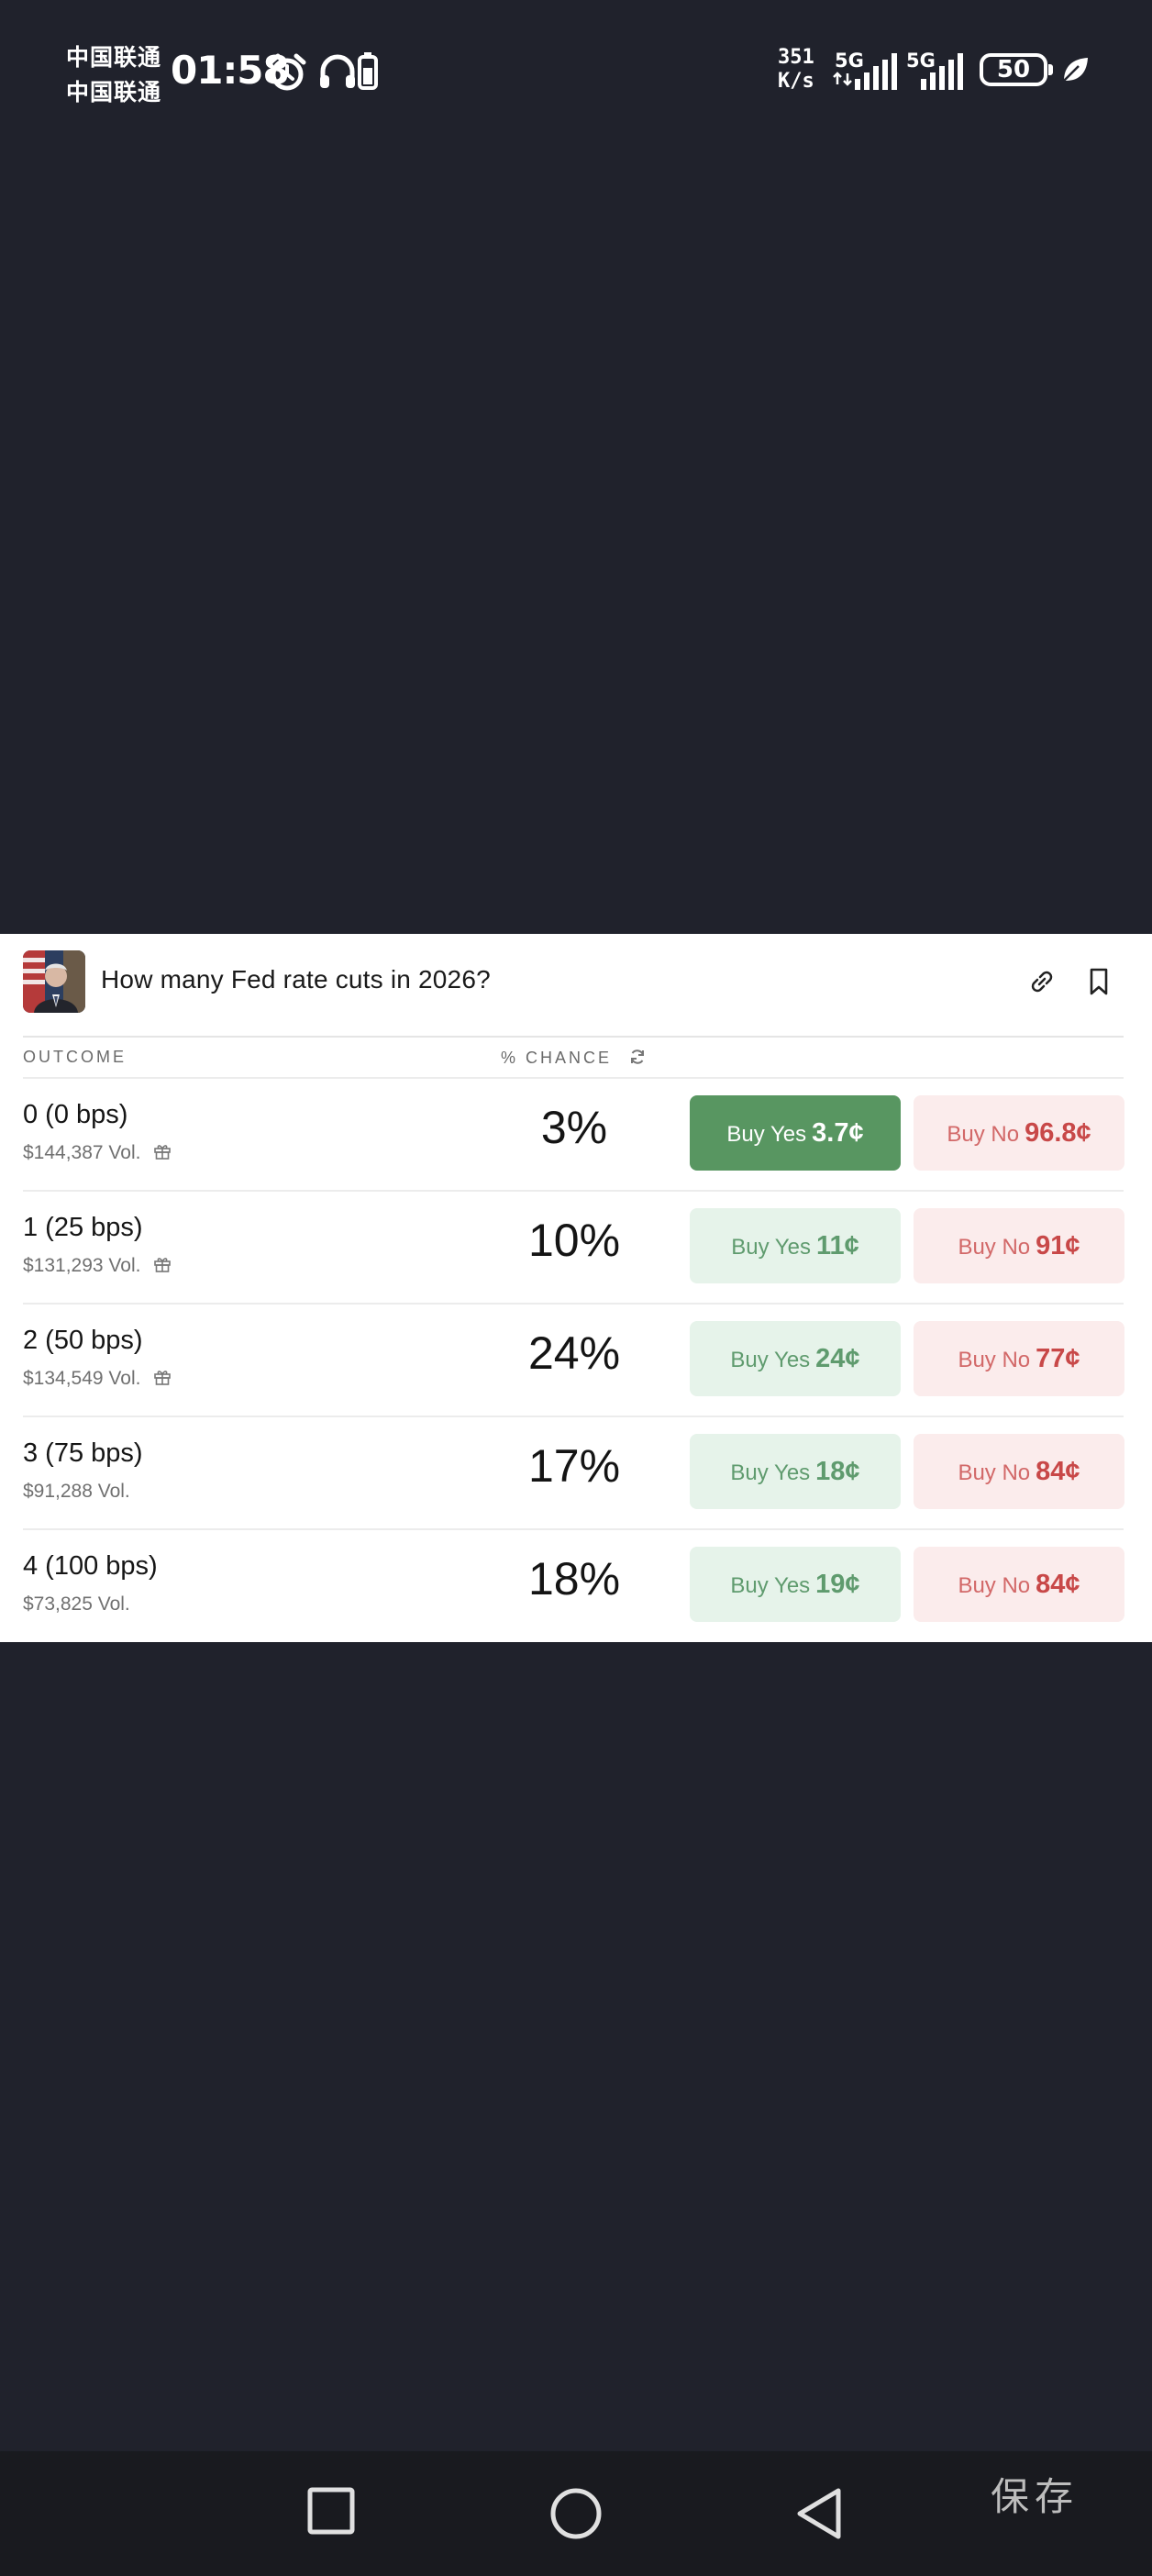  I want to click on carrier-labels: 中国联通 中国联通, so click(113, 75).